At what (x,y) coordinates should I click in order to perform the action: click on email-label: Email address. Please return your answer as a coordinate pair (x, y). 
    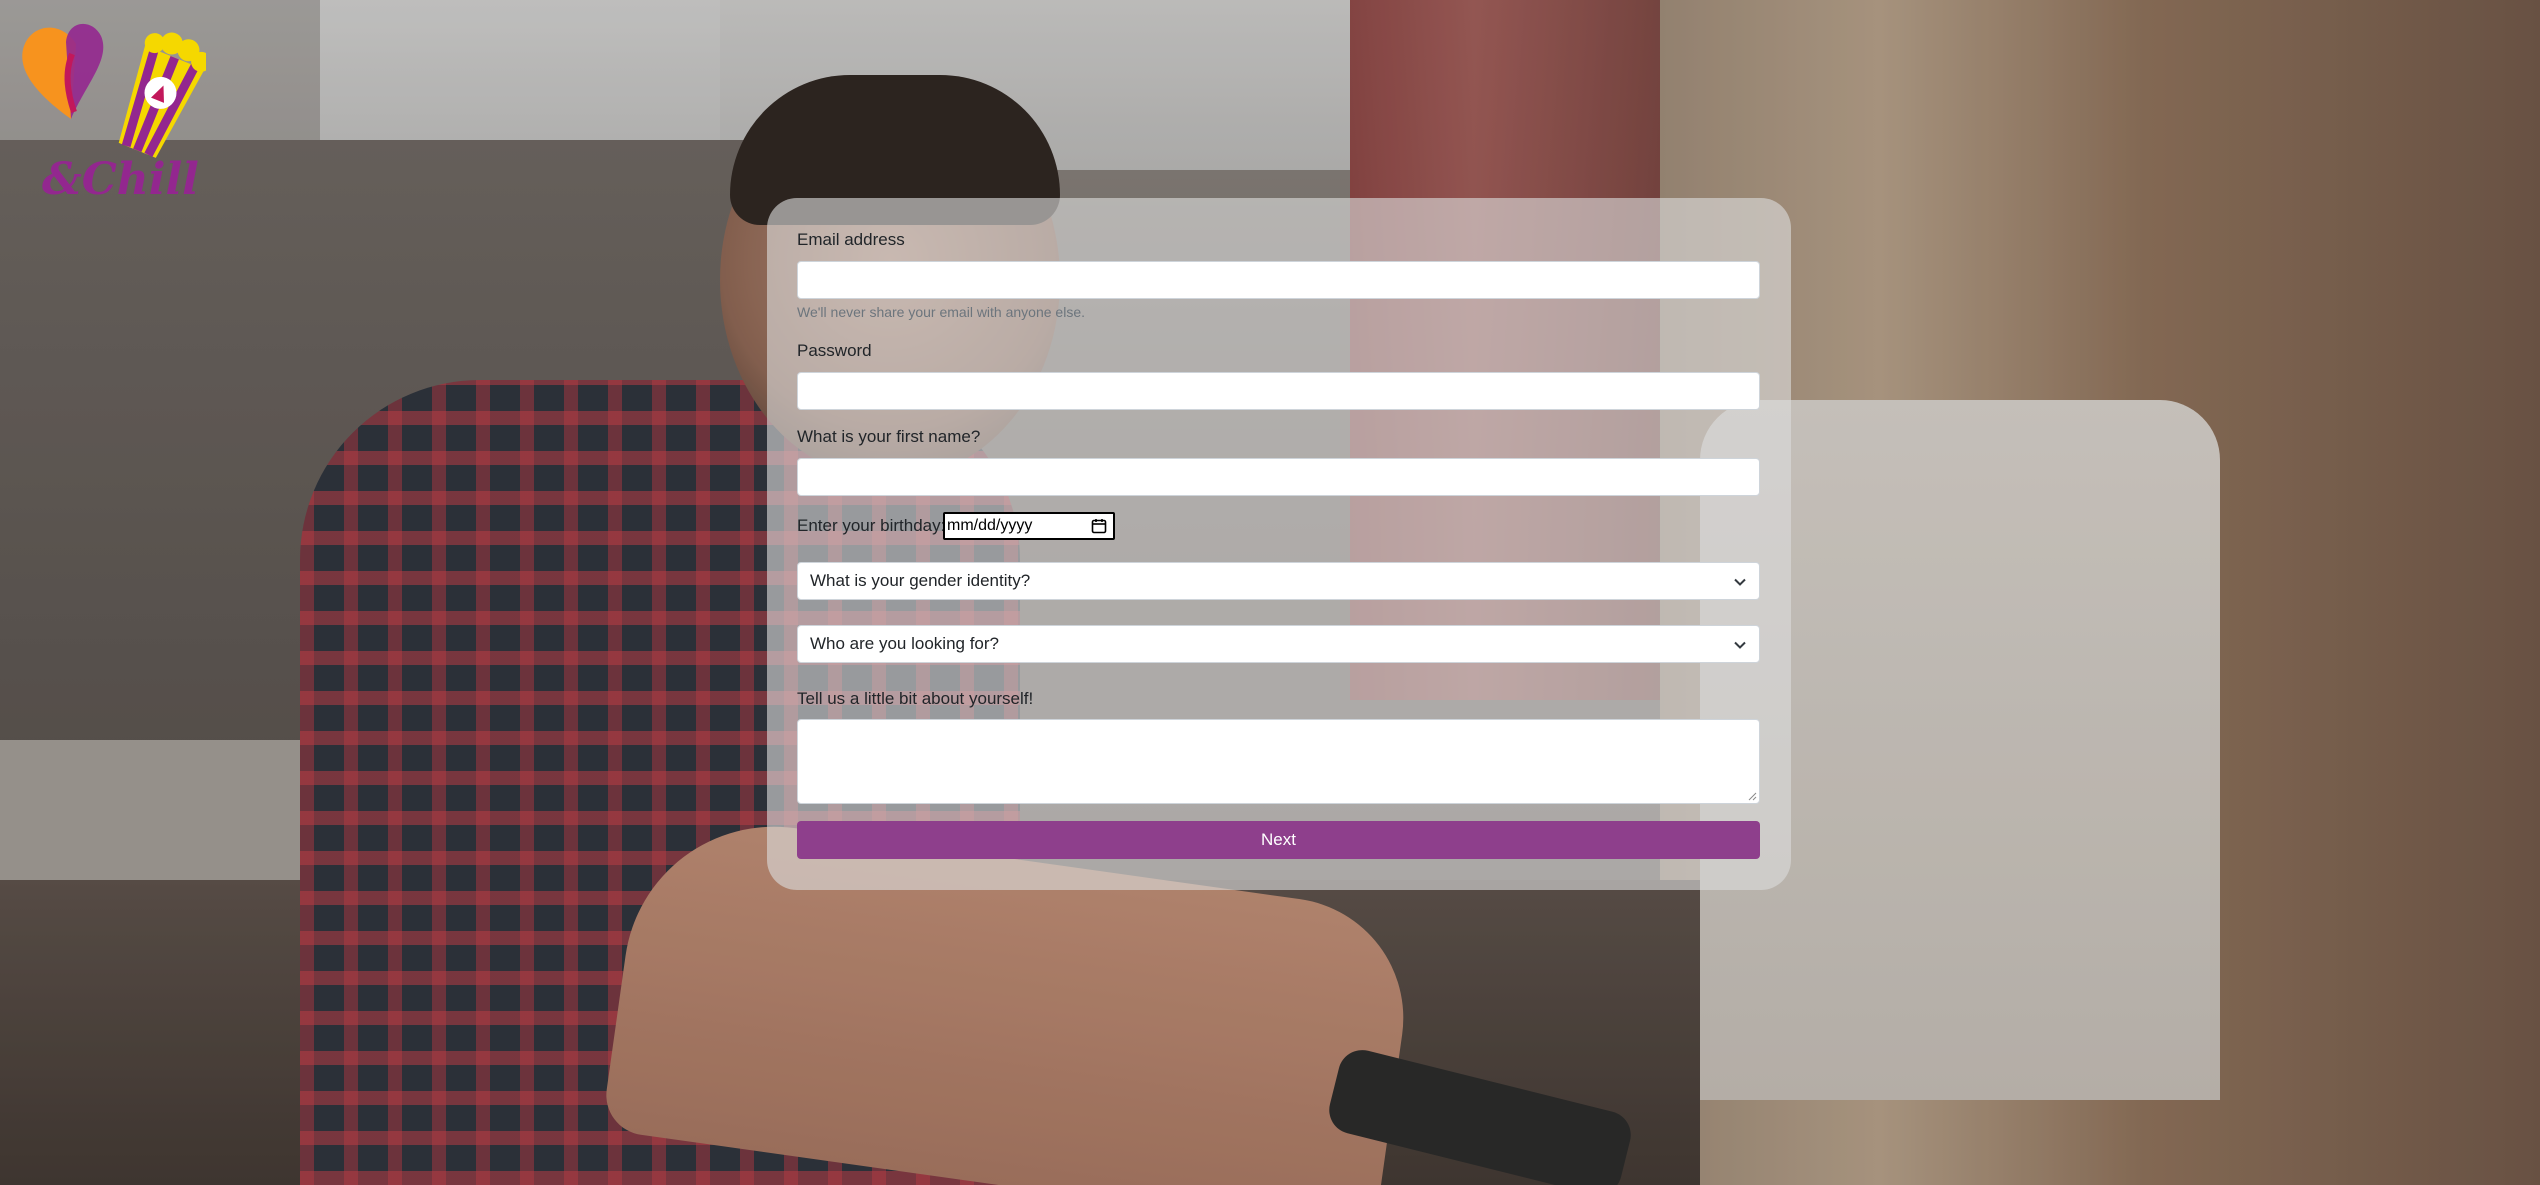
    Looking at the image, I should click on (851, 239).